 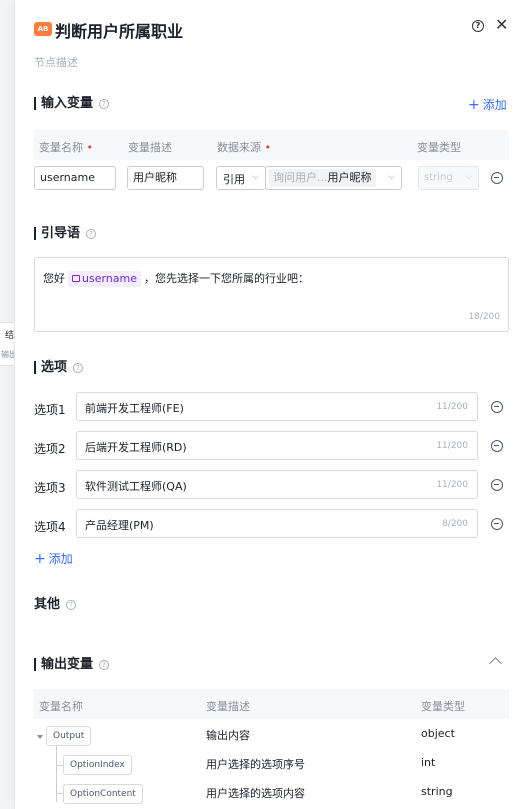 What do you see at coordinates (277, 445) in the screenshot?
I see `option-input: 后端开发工程师(RD) 11/200` at bounding box center [277, 445].